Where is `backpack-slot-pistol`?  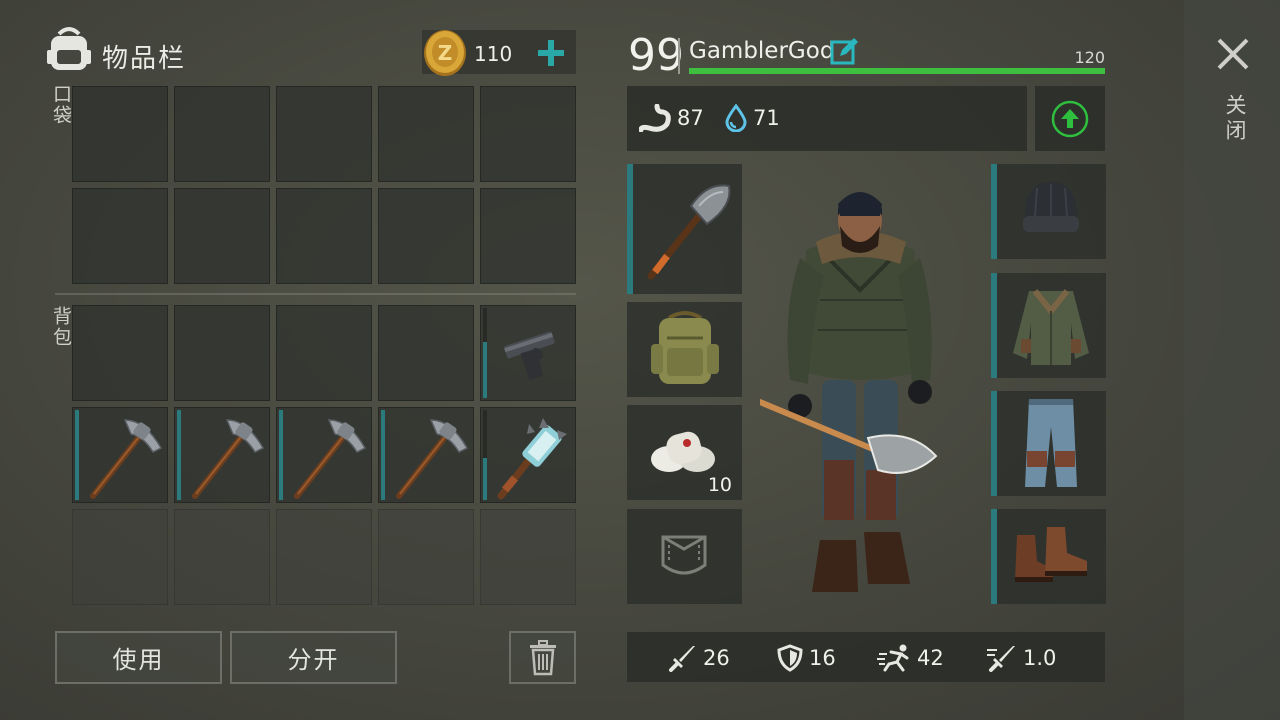
backpack-slot-pistol is located at coordinates (528, 353).